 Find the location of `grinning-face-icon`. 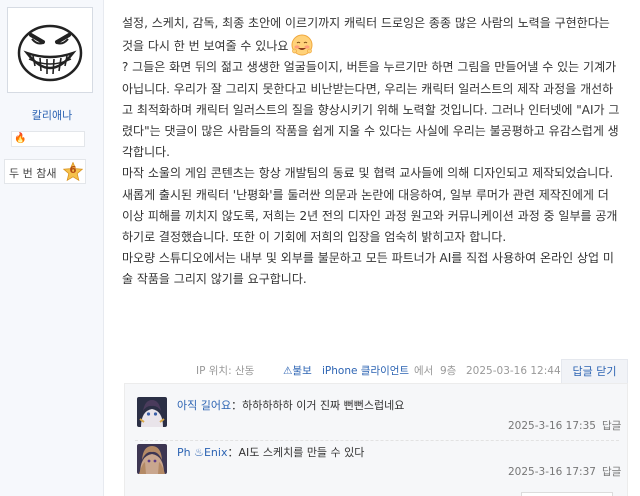

grinning-face-icon is located at coordinates (50, 50).